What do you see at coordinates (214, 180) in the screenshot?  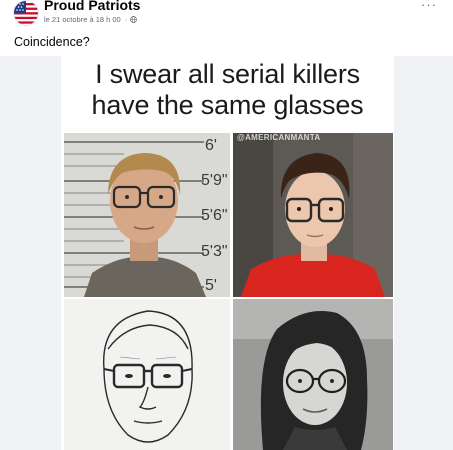 I see `height-mark: 5'9"` at bounding box center [214, 180].